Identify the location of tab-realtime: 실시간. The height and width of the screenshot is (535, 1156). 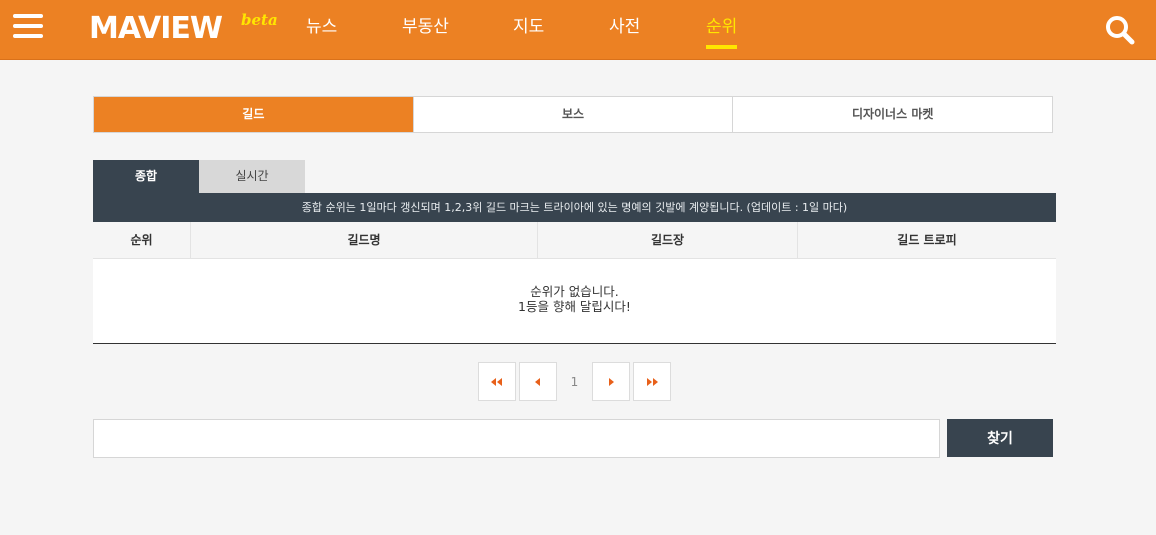
(252, 176).